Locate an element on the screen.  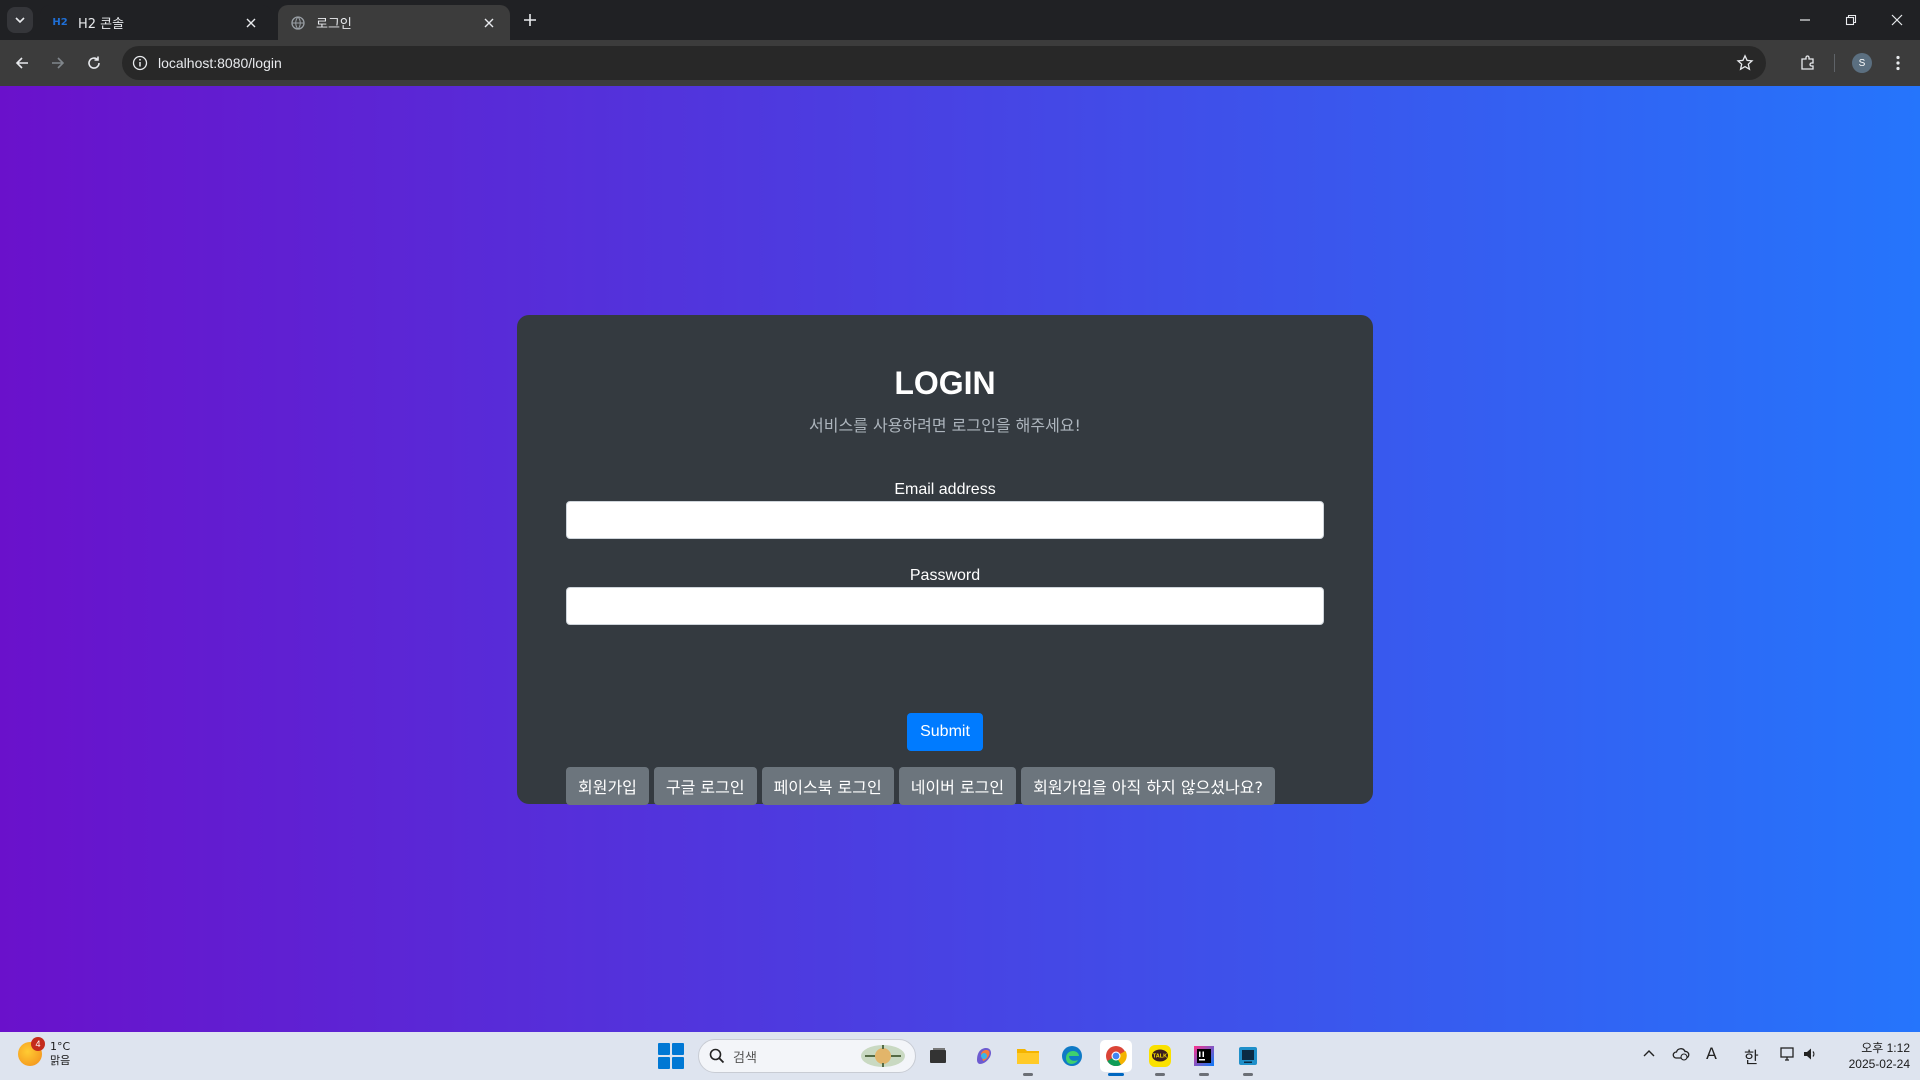
extensions-button is located at coordinates (1808, 63).